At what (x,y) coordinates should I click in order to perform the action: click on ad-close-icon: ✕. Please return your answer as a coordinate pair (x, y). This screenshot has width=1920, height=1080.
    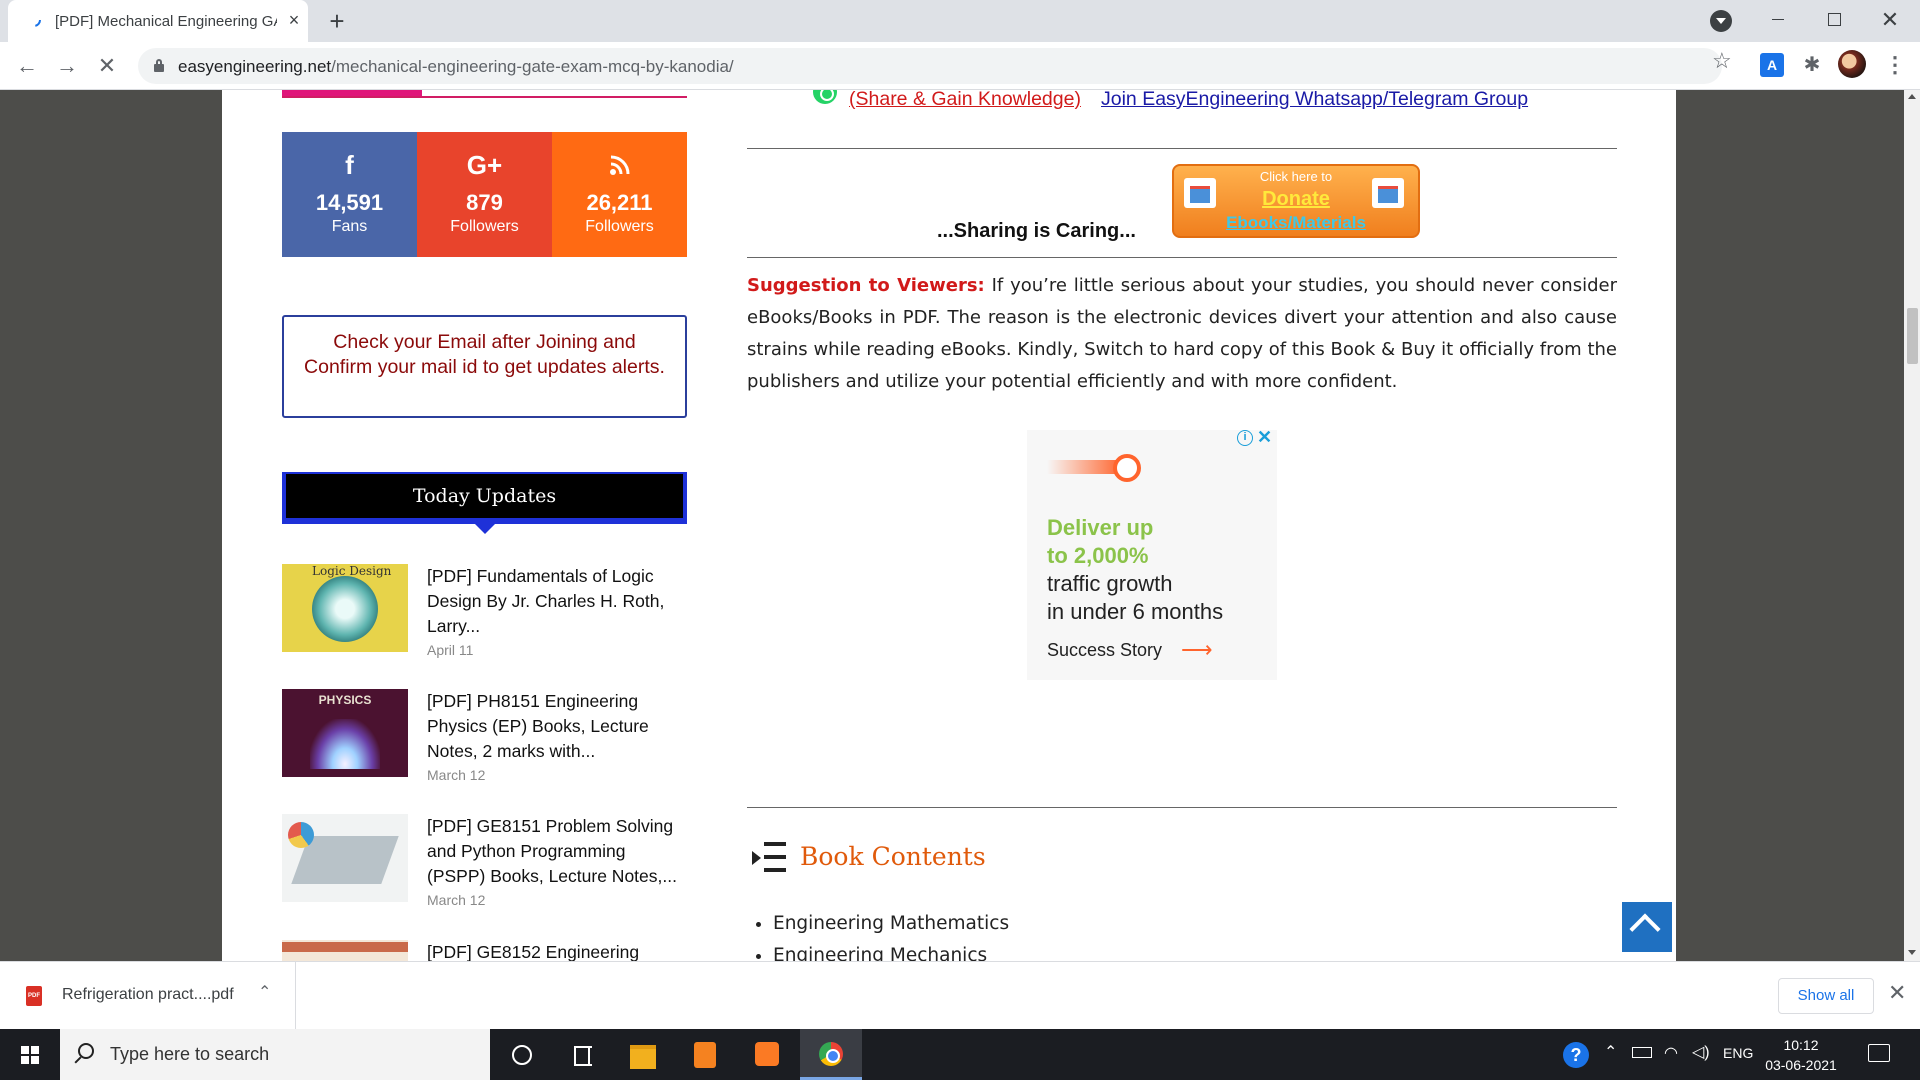
    Looking at the image, I should click on (1264, 437).